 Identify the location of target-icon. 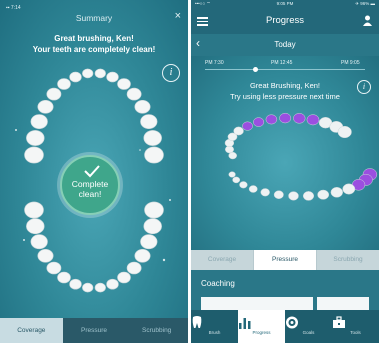
(292, 322).